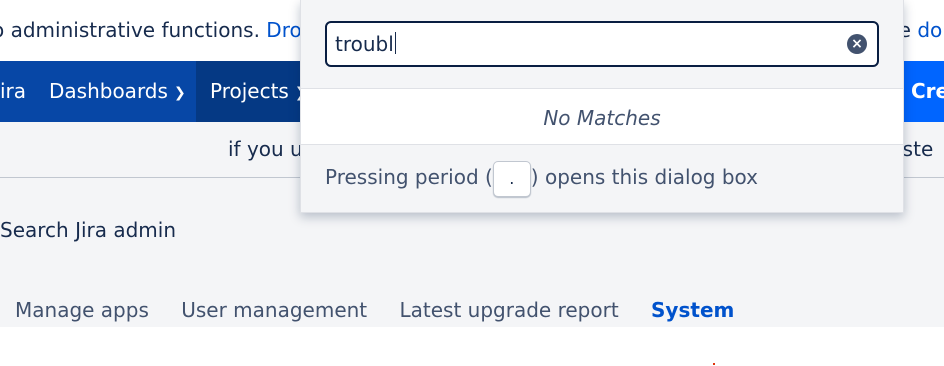  Describe the element at coordinates (108, 91) in the screenshot. I see `nav-dashboards-label: Dashboards` at that location.